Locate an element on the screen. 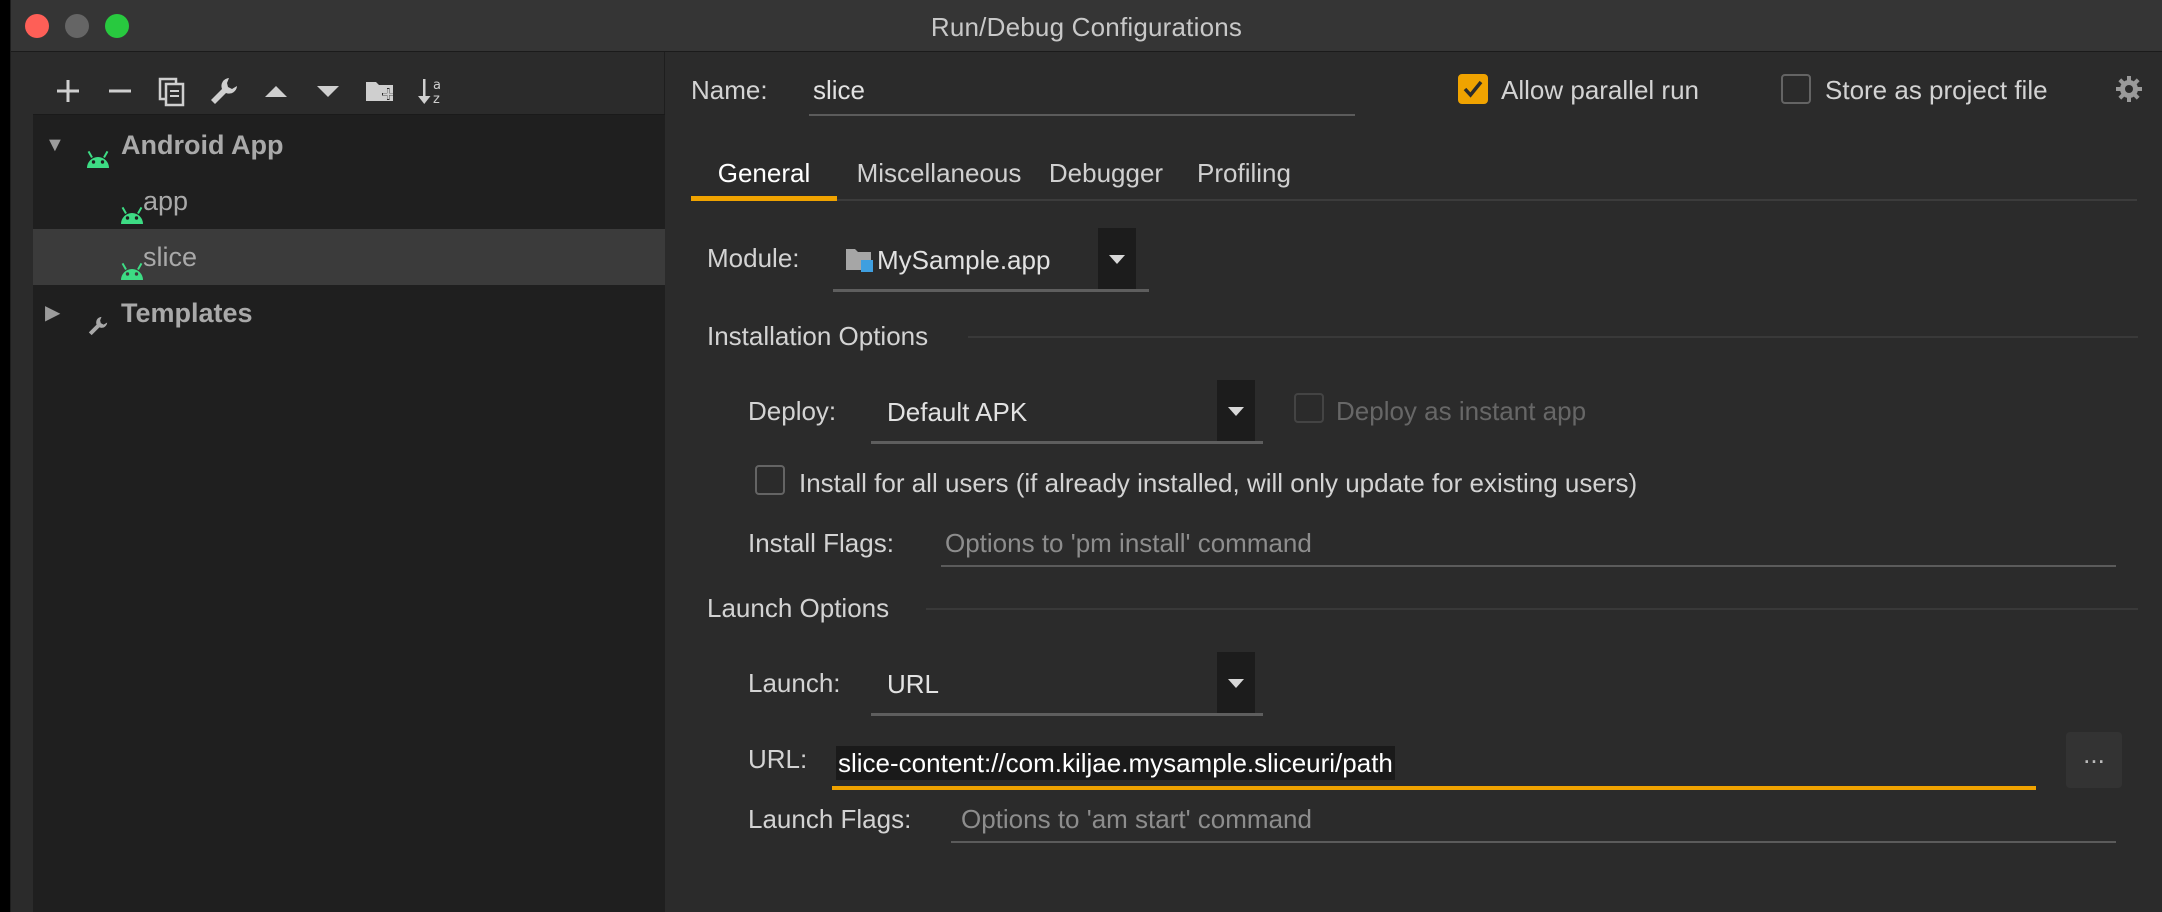  installation-options-heading: Installation Options is located at coordinates (818, 336).